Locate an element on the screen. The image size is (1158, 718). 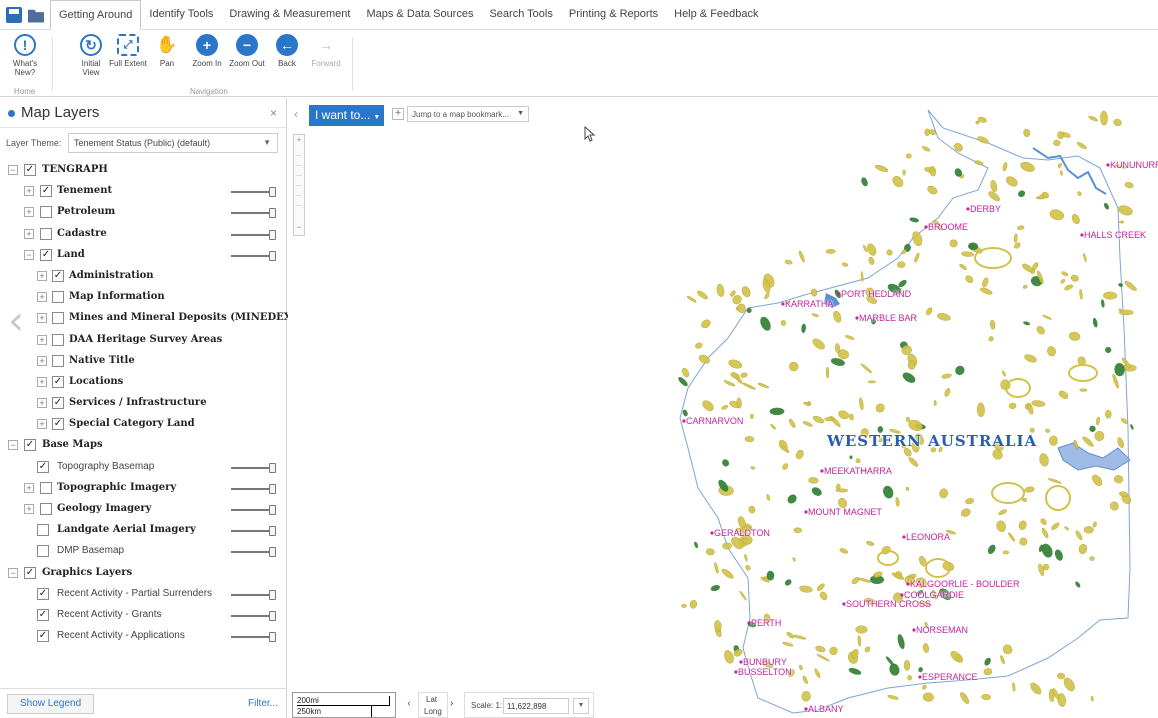
open-folder-icon is located at coordinates (36, 16).